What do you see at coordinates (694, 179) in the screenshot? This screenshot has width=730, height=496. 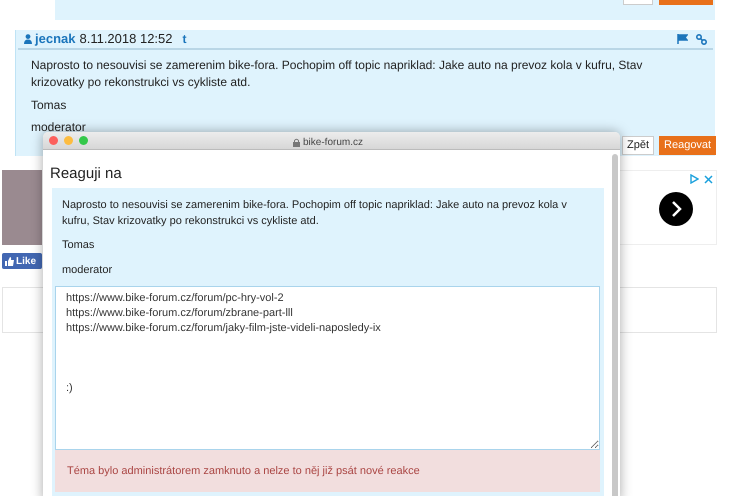 I see `ad-choices-icon` at bounding box center [694, 179].